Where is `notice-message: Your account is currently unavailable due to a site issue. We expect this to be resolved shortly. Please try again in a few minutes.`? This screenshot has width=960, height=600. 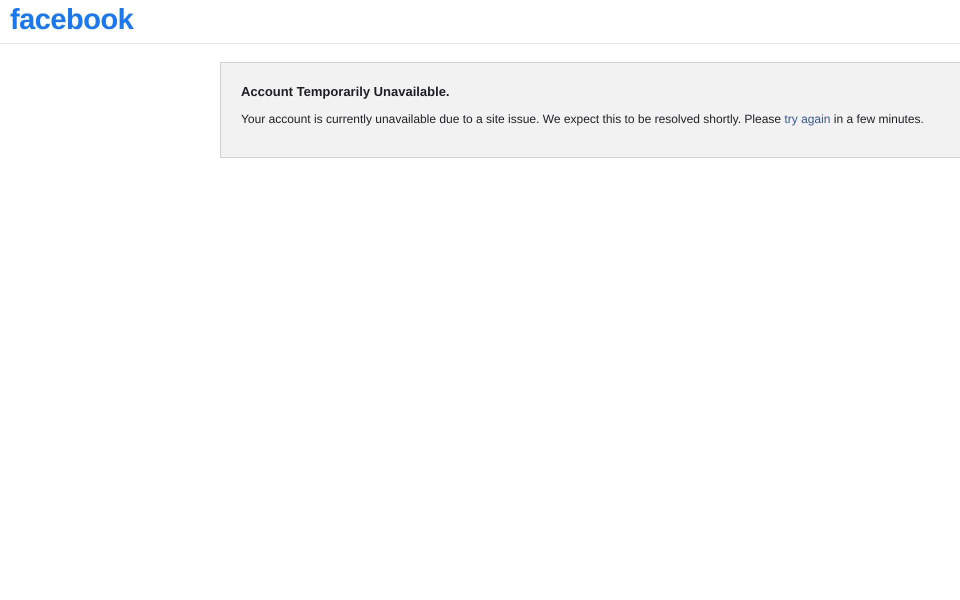
notice-message: Your account is currently unavailable due to a site issue. We expect this to be resolved shortly. Please try again in a few minutes. is located at coordinates (583, 119).